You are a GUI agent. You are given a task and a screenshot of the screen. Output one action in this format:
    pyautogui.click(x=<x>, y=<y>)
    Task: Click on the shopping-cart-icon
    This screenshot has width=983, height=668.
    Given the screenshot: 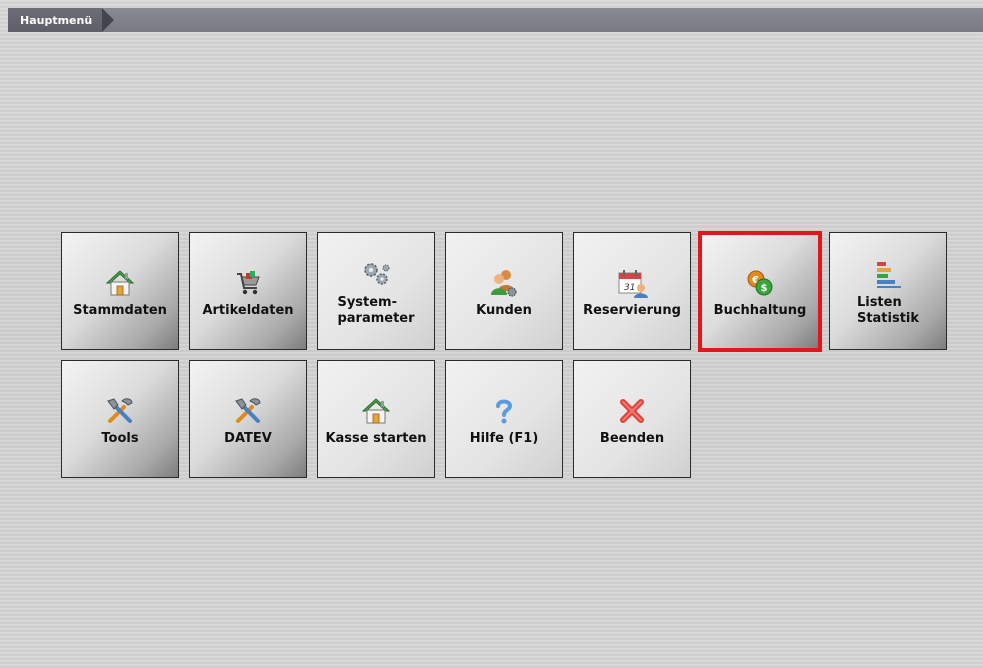 What is the action you would take?
    pyautogui.click(x=248, y=283)
    